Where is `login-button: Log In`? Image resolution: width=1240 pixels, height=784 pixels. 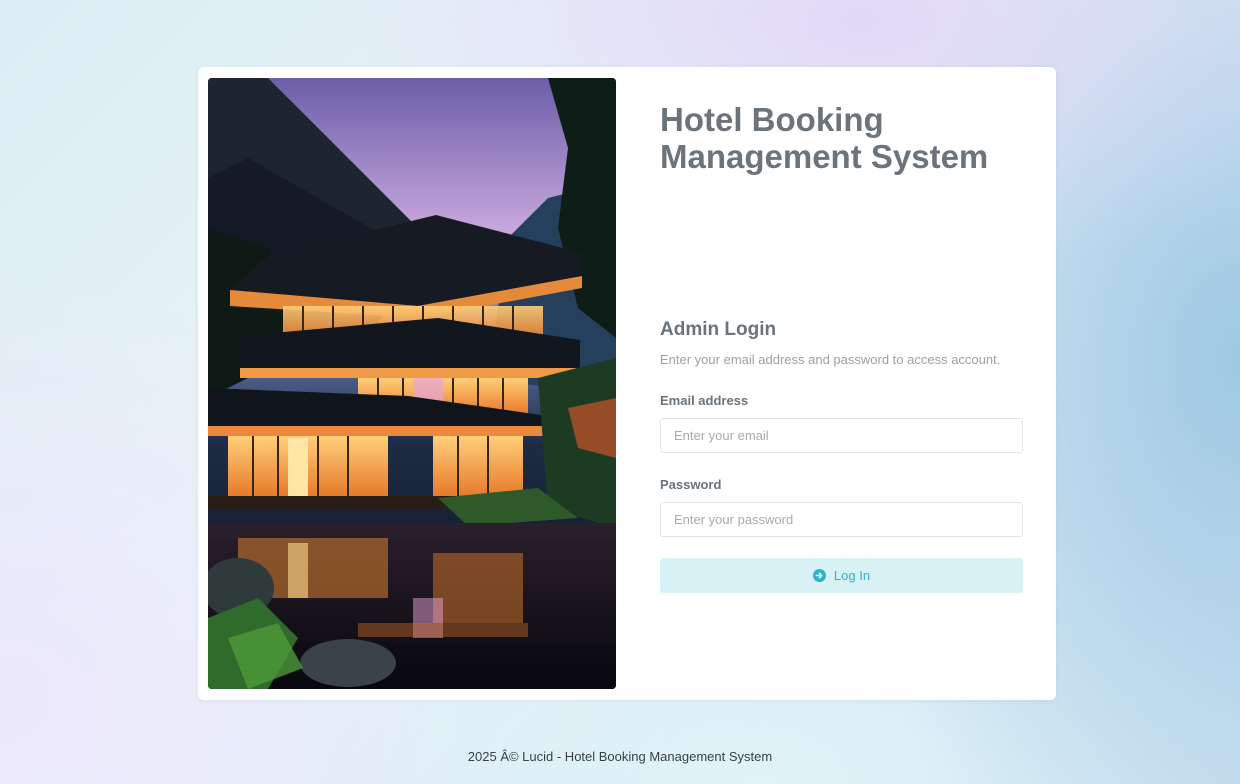
login-button: Log In is located at coordinates (841, 575).